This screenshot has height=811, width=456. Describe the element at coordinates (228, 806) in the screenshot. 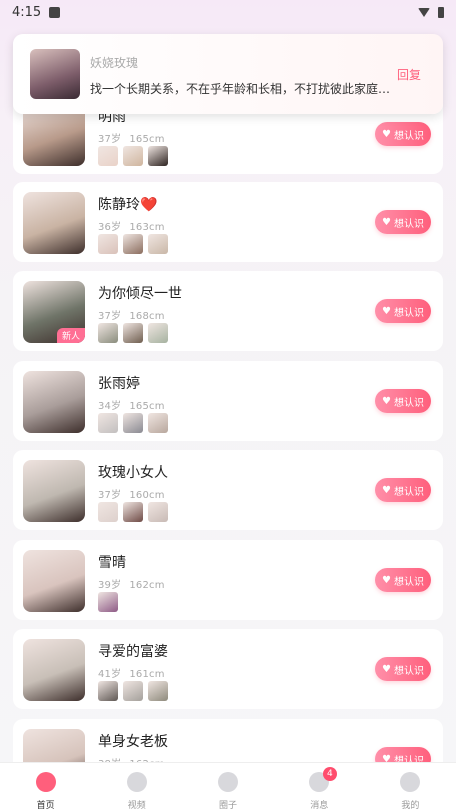

I see `tab-label: 圈子` at that location.